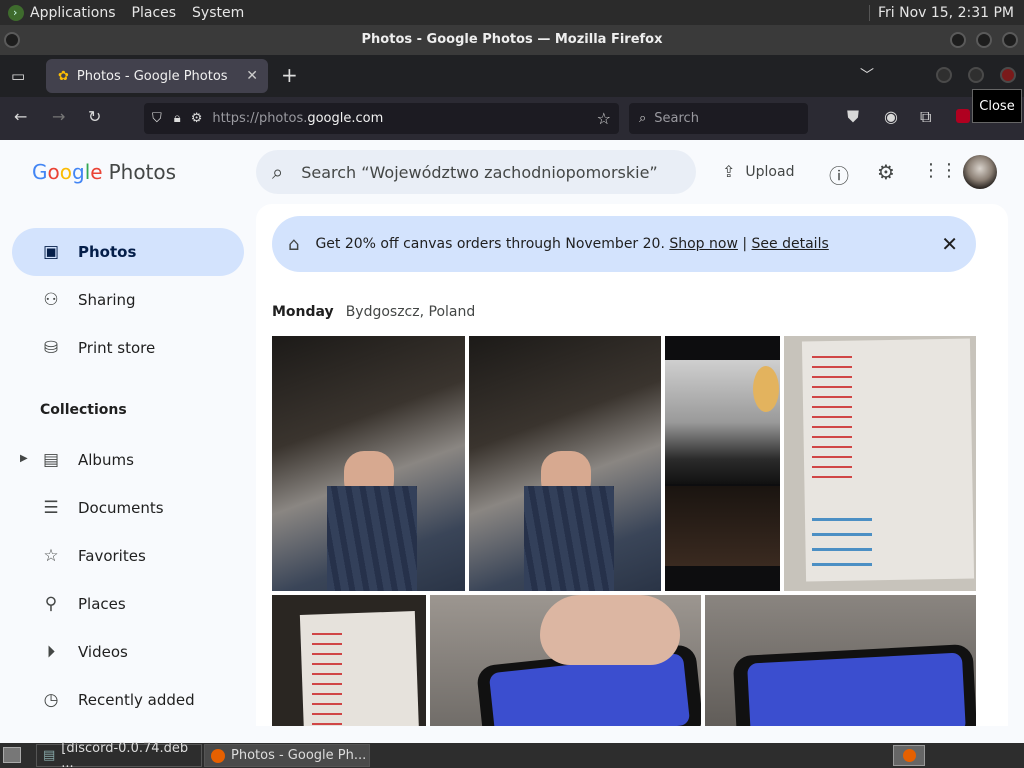 The image size is (1024, 768). I want to click on sidebar-item-print-store: ⛁ Print store, so click(128, 348).